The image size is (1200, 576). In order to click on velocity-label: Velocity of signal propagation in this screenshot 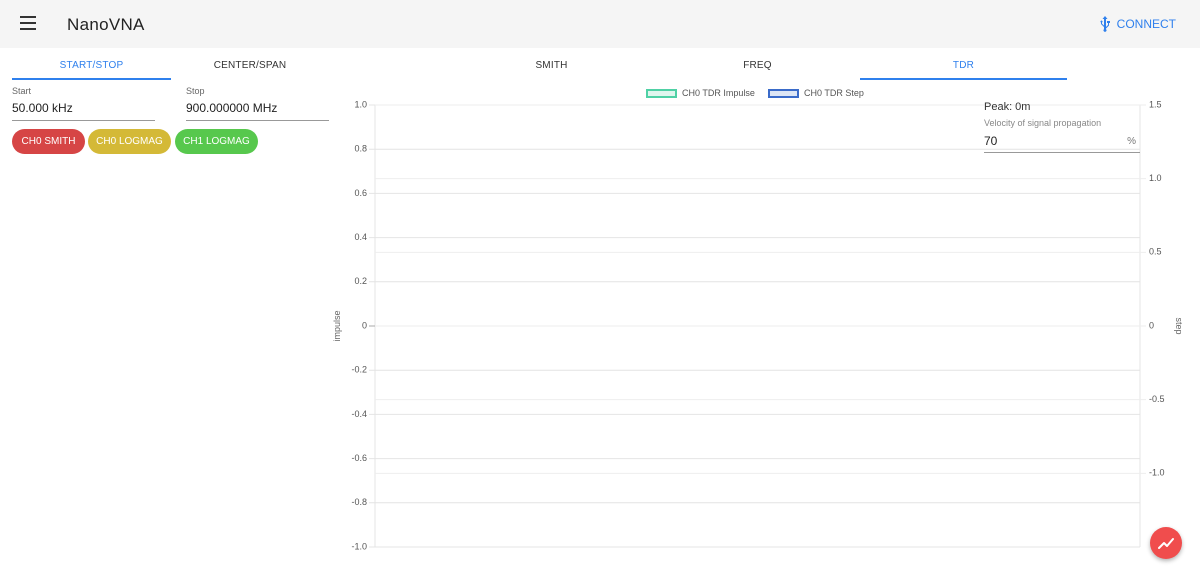, I will do `click(1043, 123)`.